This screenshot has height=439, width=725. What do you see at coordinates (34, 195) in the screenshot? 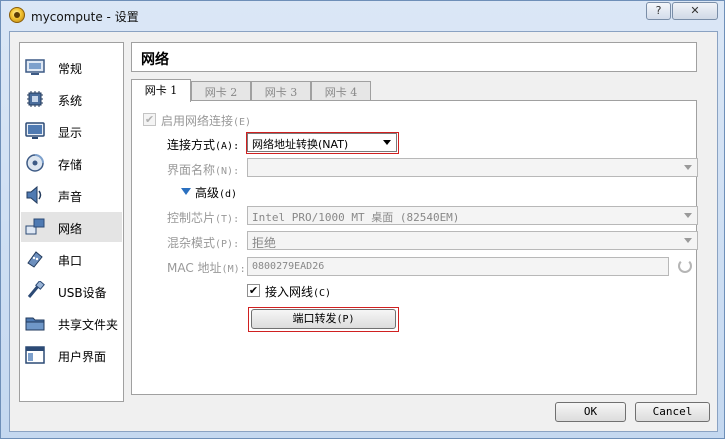
I see `audio-icon` at bounding box center [34, 195].